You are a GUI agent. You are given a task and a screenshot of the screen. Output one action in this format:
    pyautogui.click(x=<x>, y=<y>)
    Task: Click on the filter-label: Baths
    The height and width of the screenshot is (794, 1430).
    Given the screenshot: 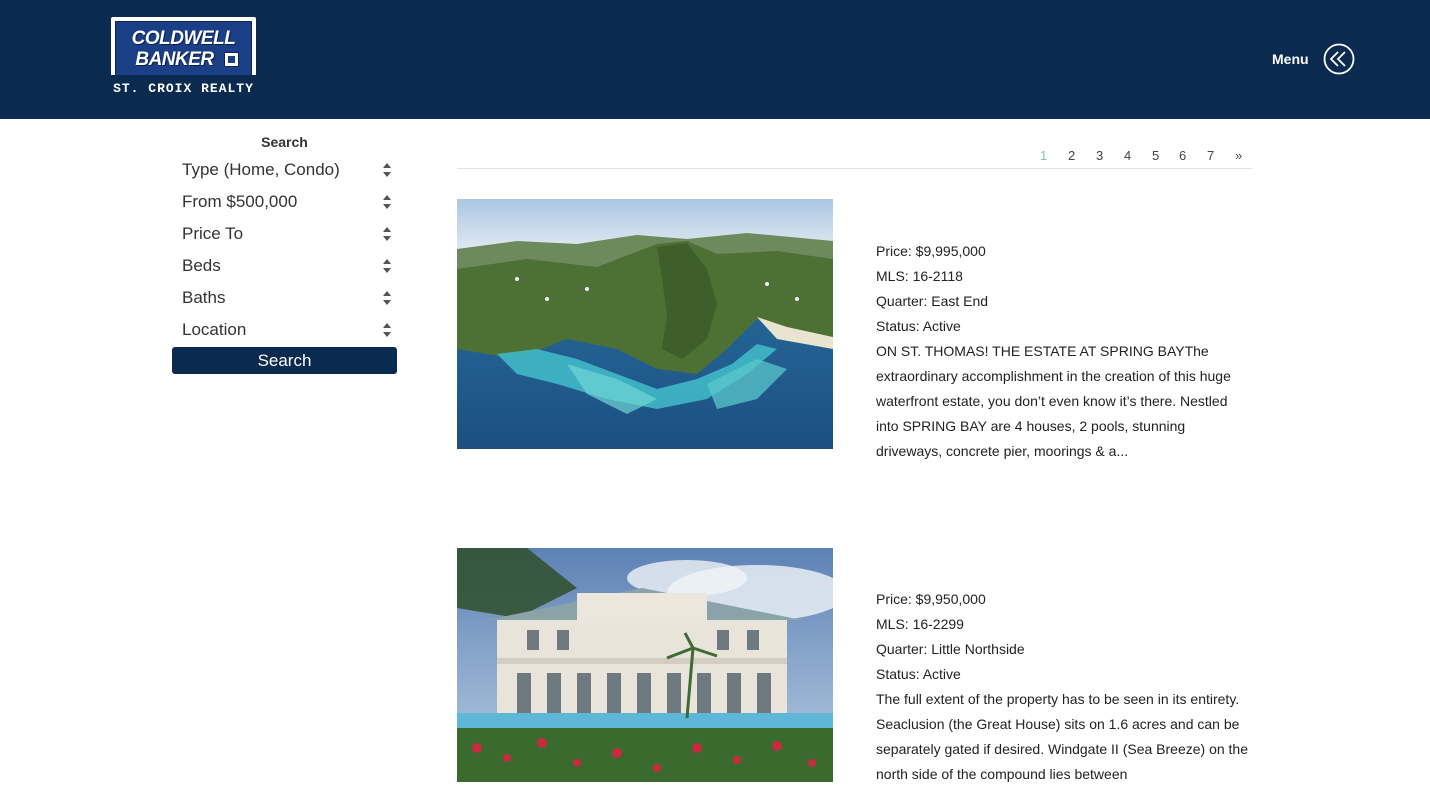 What is the action you would take?
    pyautogui.click(x=204, y=297)
    